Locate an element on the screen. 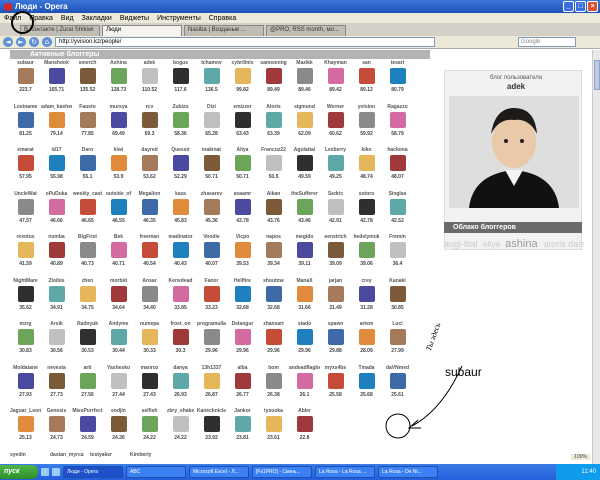  blogger-name: Bek is located at coordinates (118, 237).